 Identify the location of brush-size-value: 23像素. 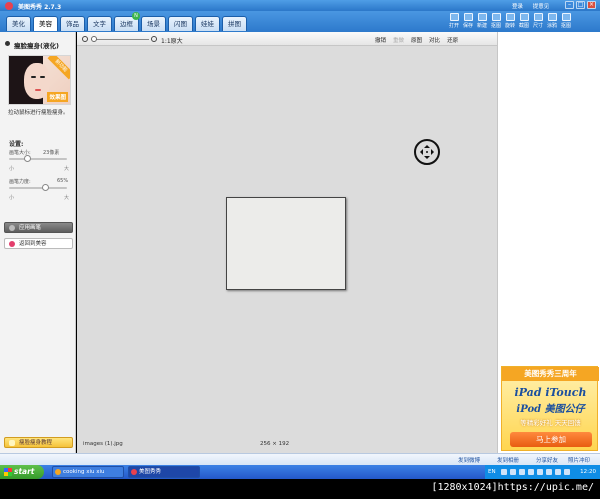
(51, 153).